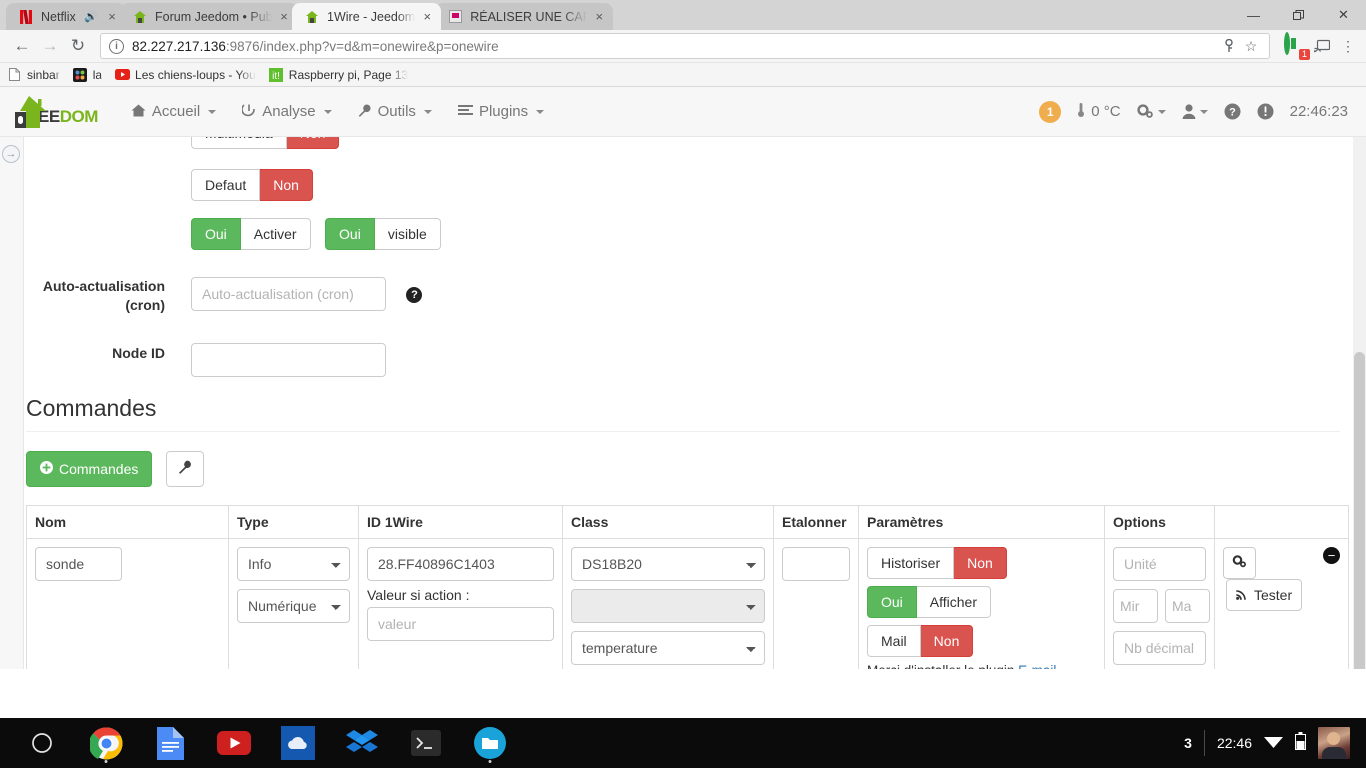  I want to click on close-button: ✕, so click(1343, 15).